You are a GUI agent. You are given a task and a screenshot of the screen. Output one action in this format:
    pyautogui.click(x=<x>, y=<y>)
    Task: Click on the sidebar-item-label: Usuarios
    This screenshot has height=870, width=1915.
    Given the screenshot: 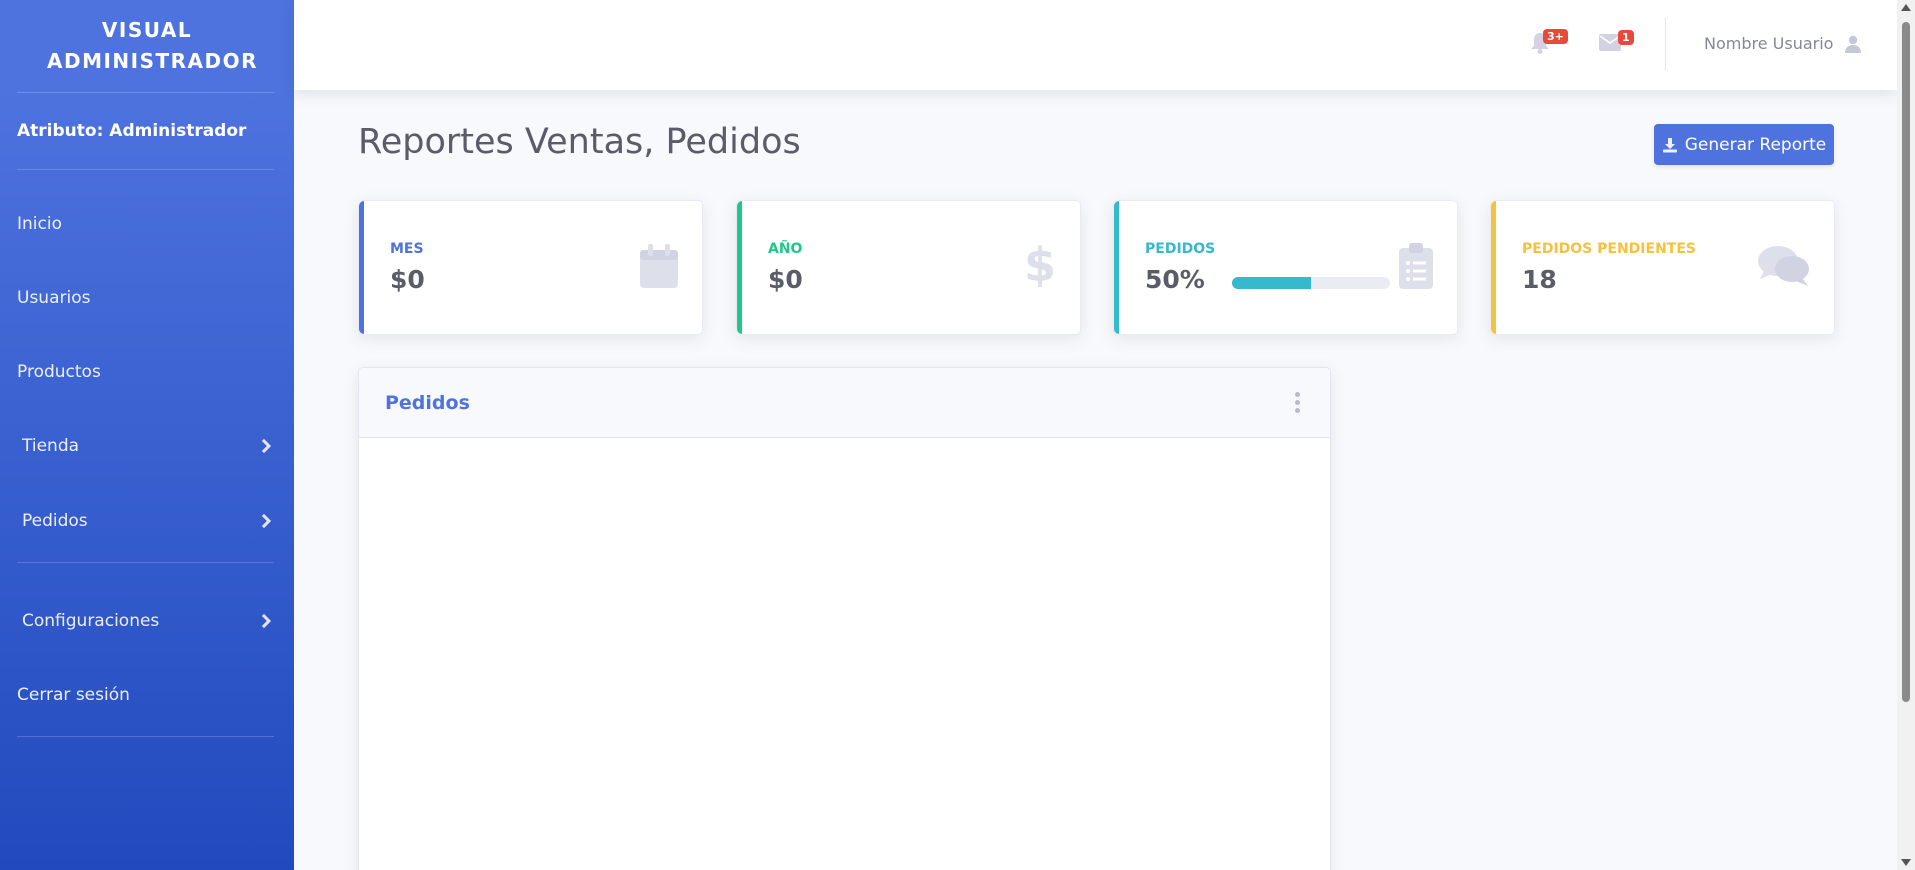 What is the action you would take?
    pyautogui.click(x=54, y=298)
    